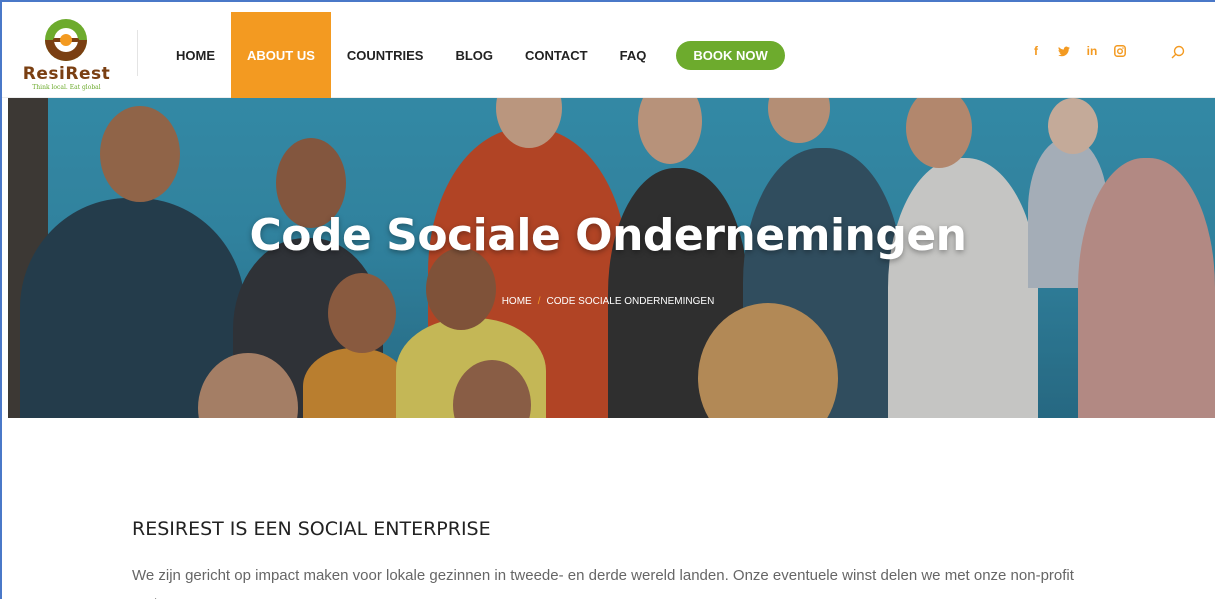  I want to click on nav-home: HOME, so click(195, 55).